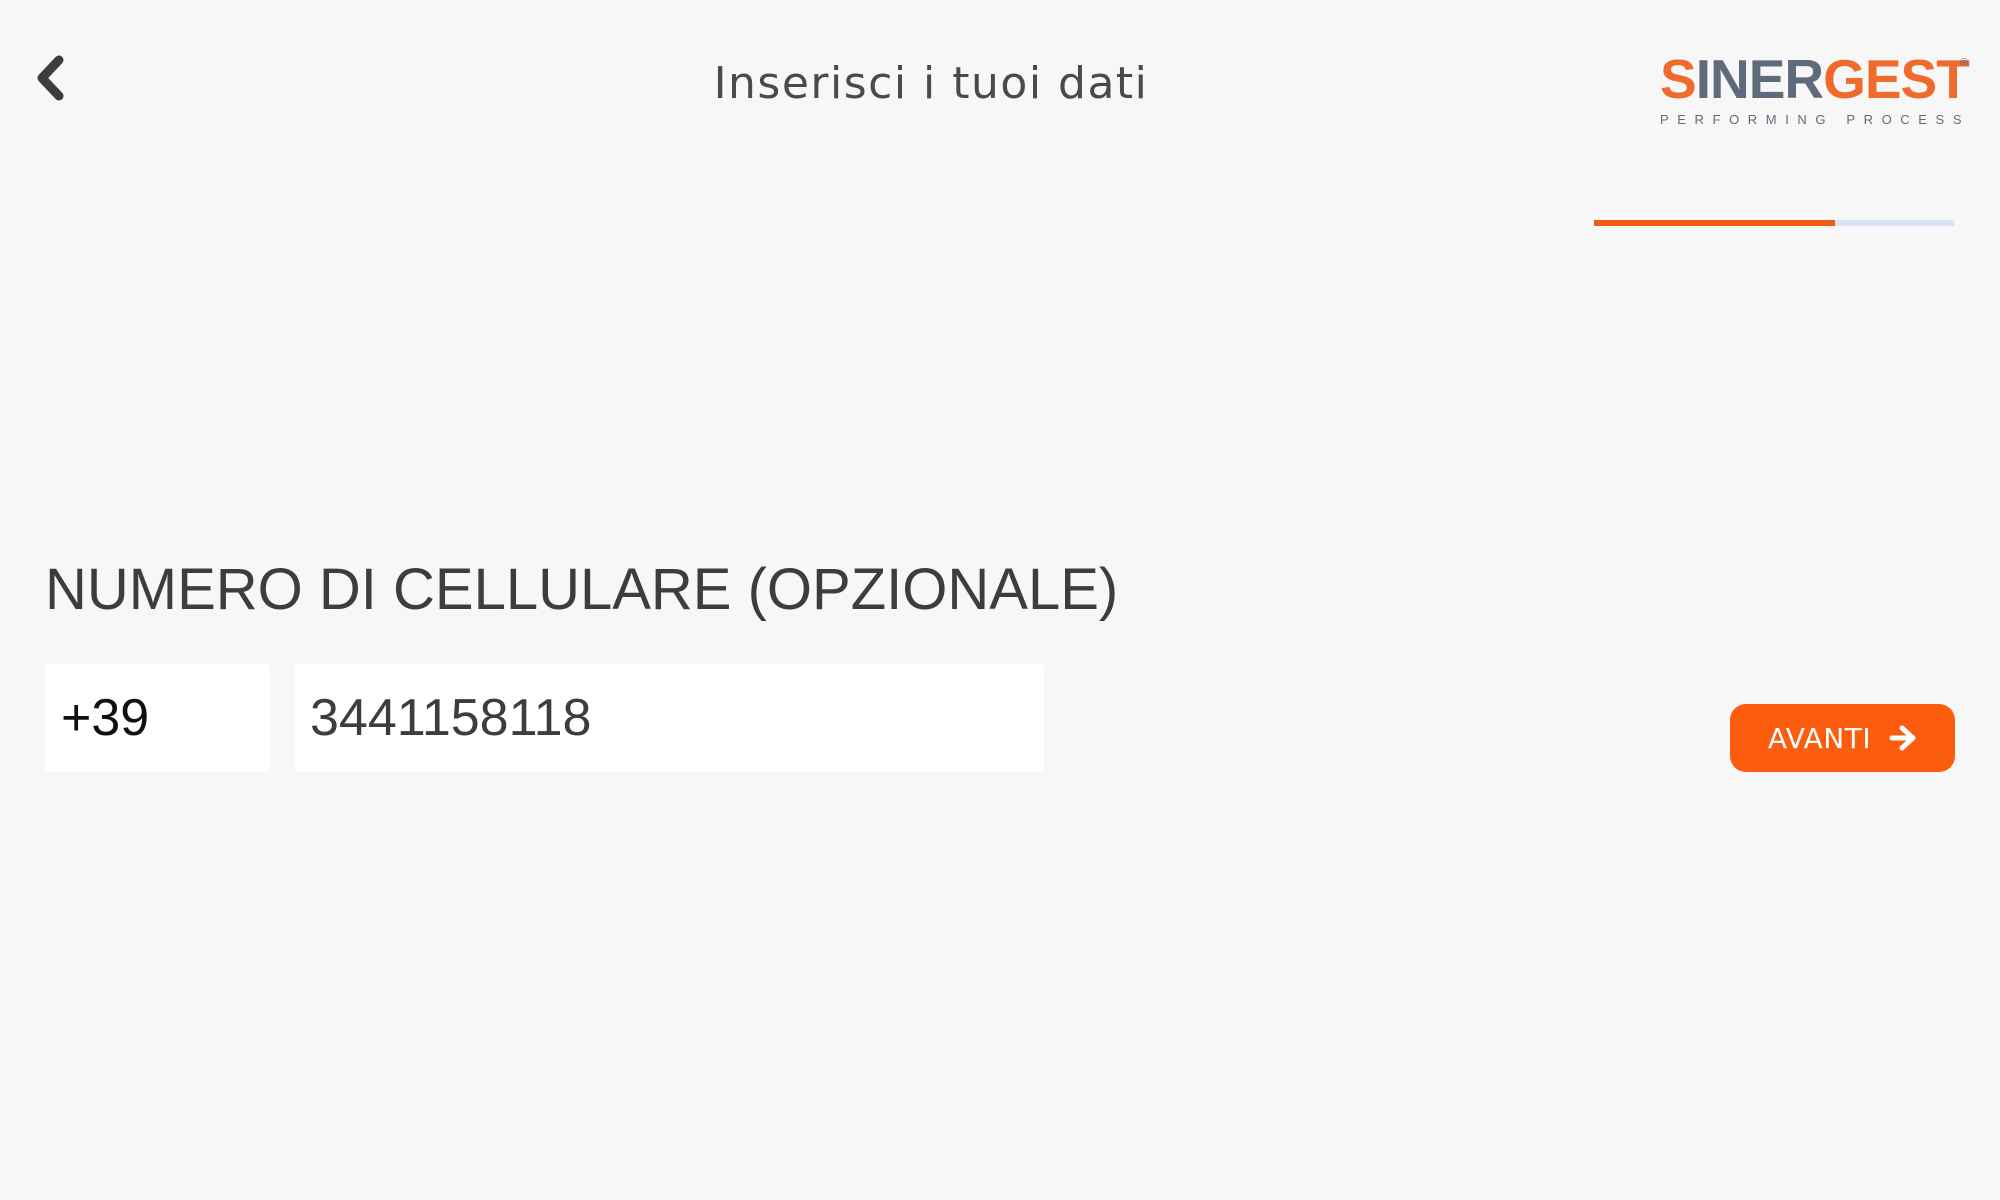 The height and width of the screenshot is (1200, 2000). Describe the element at coordinates (1815, 119) in the screenshot. I see `logo-tagline: PERFORMING PROCESS` at that location.